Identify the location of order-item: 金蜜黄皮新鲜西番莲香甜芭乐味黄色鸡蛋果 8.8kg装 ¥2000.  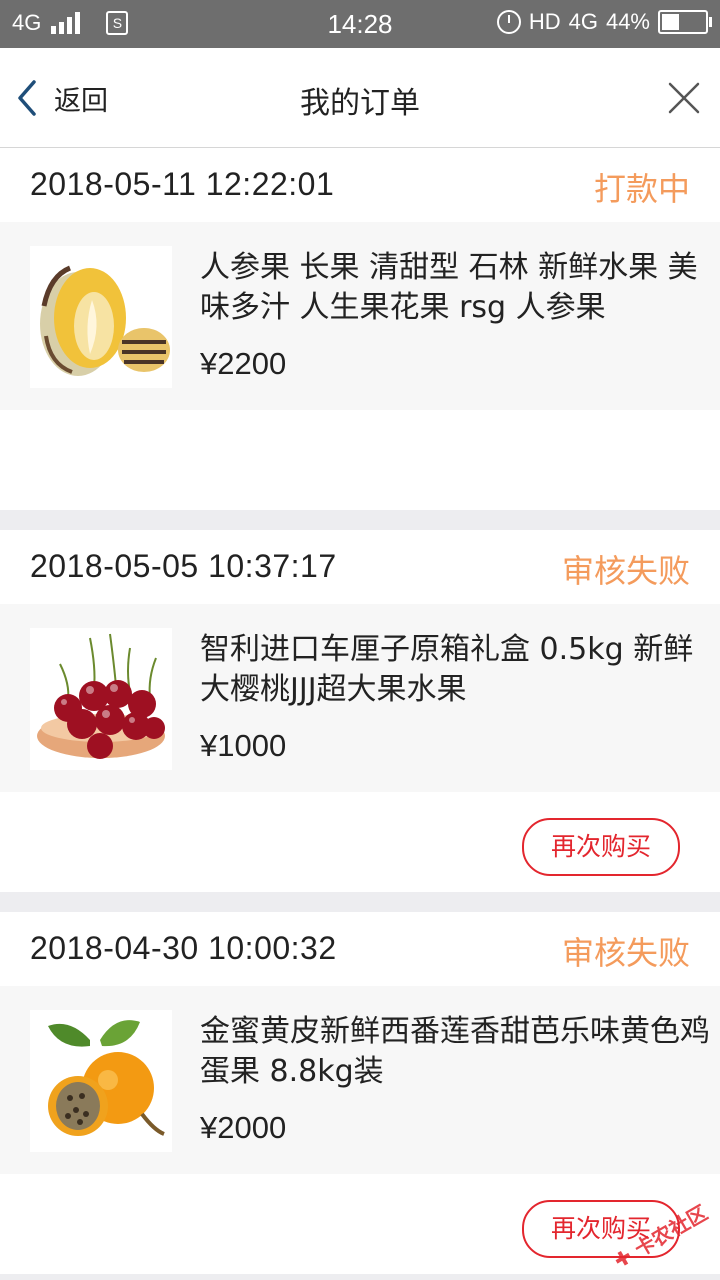
(360, 1080).